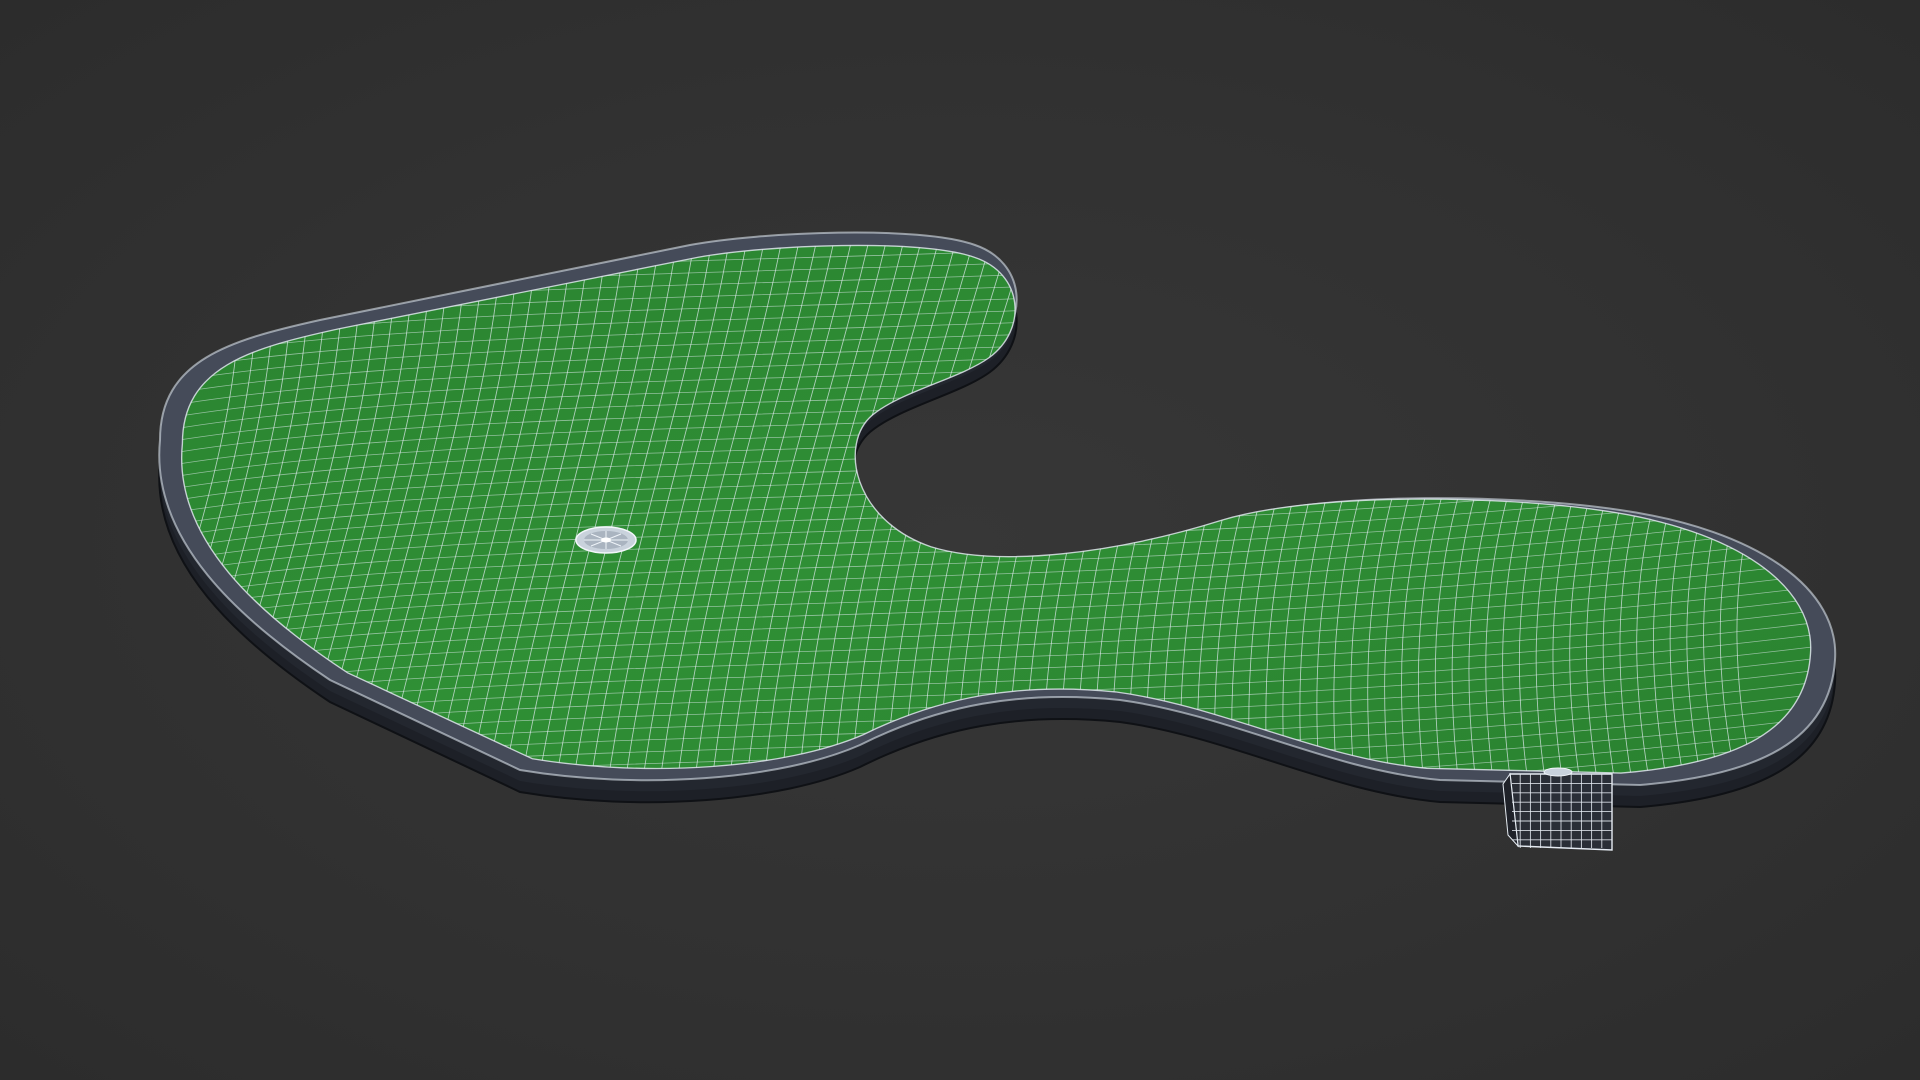  I want to click on golf-cup, so click(606, 540).